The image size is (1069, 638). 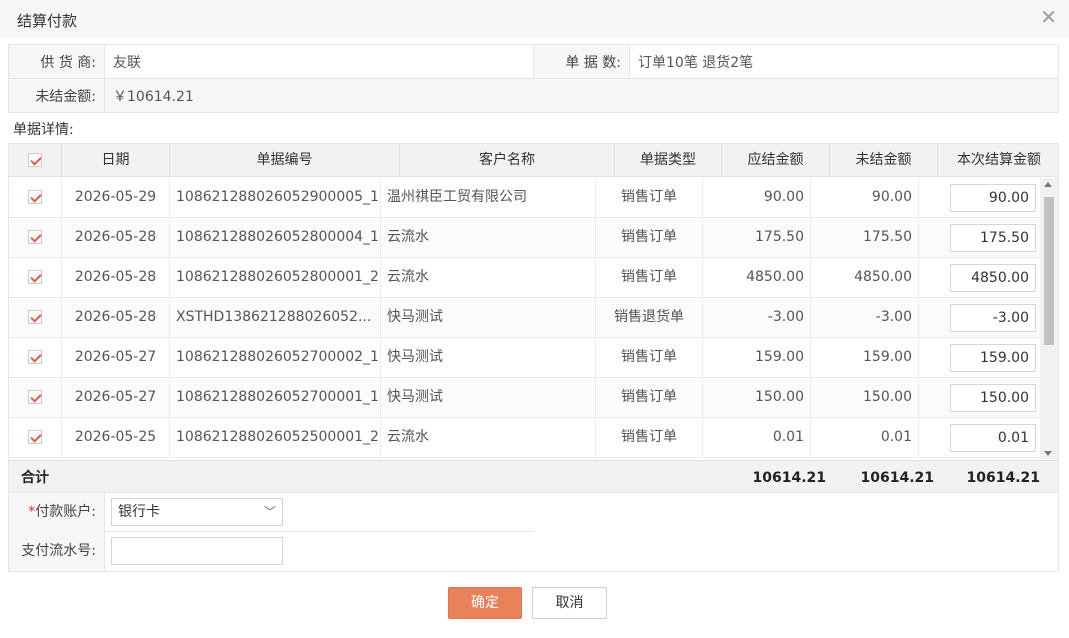 I want to click on grid-header: 日期 单据编号 客户名称 单据类型 应结金额 未结金额 本次结算金额, so click(x=533, y=160).